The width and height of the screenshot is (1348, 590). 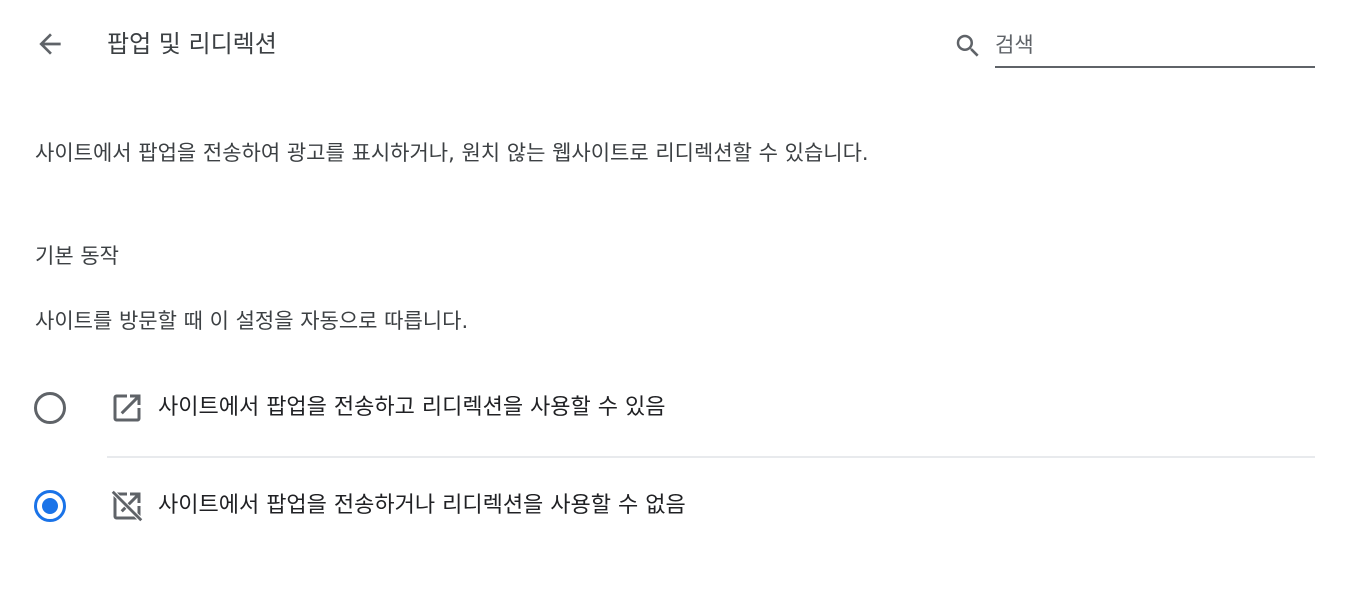 I want to click on arrow-back-icon, so click(x=50, y=44).